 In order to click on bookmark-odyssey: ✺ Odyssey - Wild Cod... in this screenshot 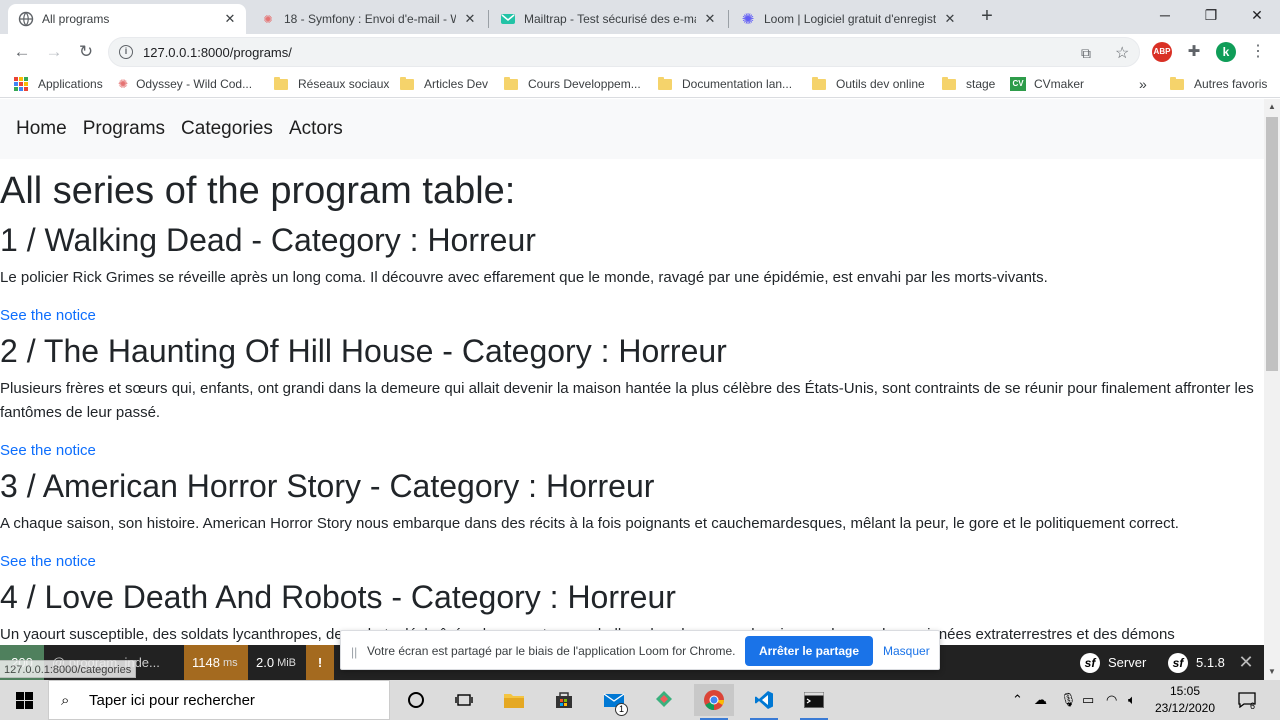, I will do `click(185, 84)`.